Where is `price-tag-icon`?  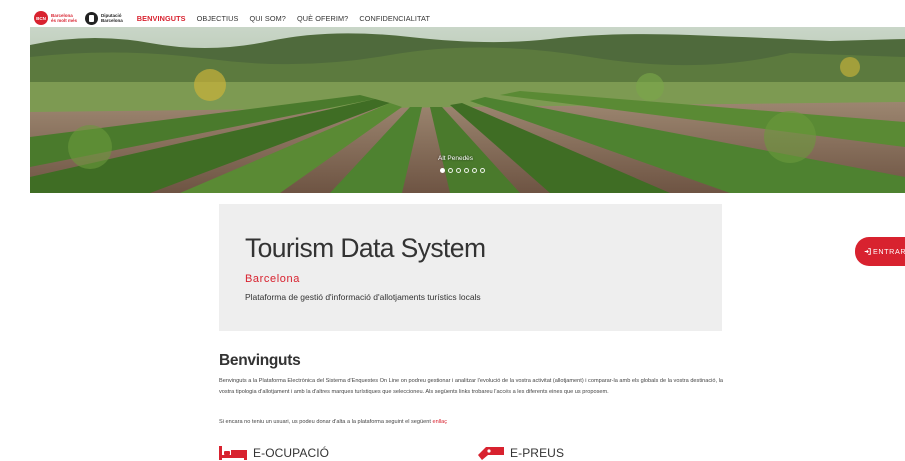
price-tag-icon is located at coordinates (491, 453).